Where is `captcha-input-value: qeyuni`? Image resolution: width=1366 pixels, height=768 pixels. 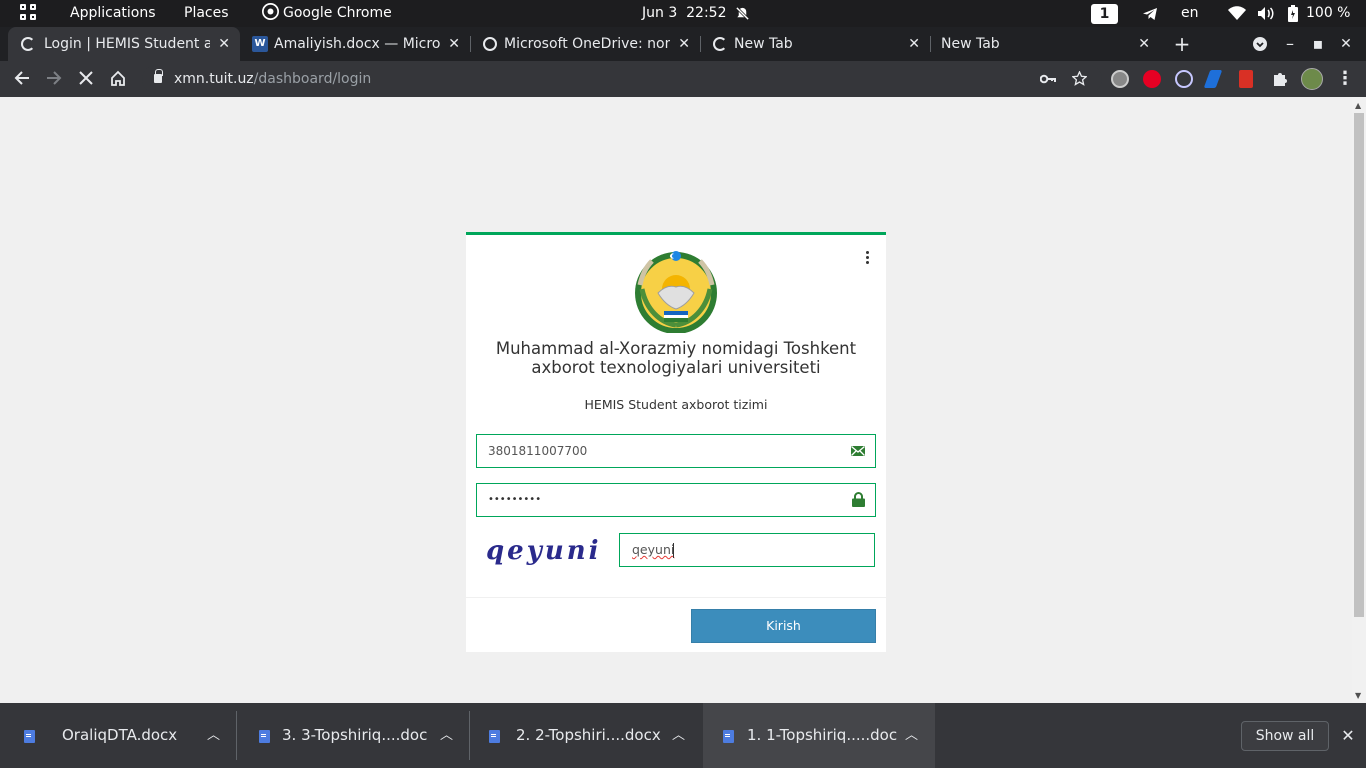
captcha-input-value: qeyuni is located at coordinates (653, 549).